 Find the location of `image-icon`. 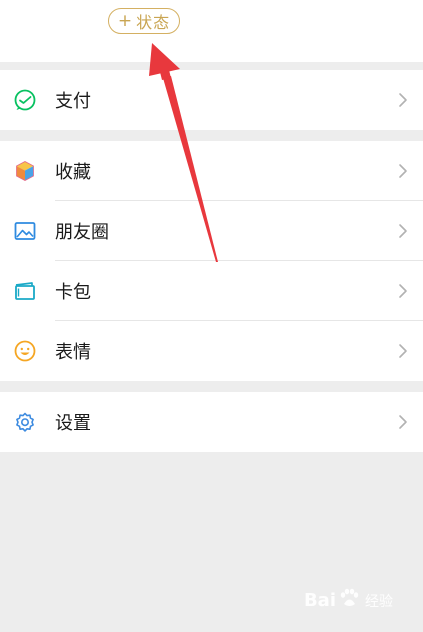

image-icon is located at coordinates (25, 231).